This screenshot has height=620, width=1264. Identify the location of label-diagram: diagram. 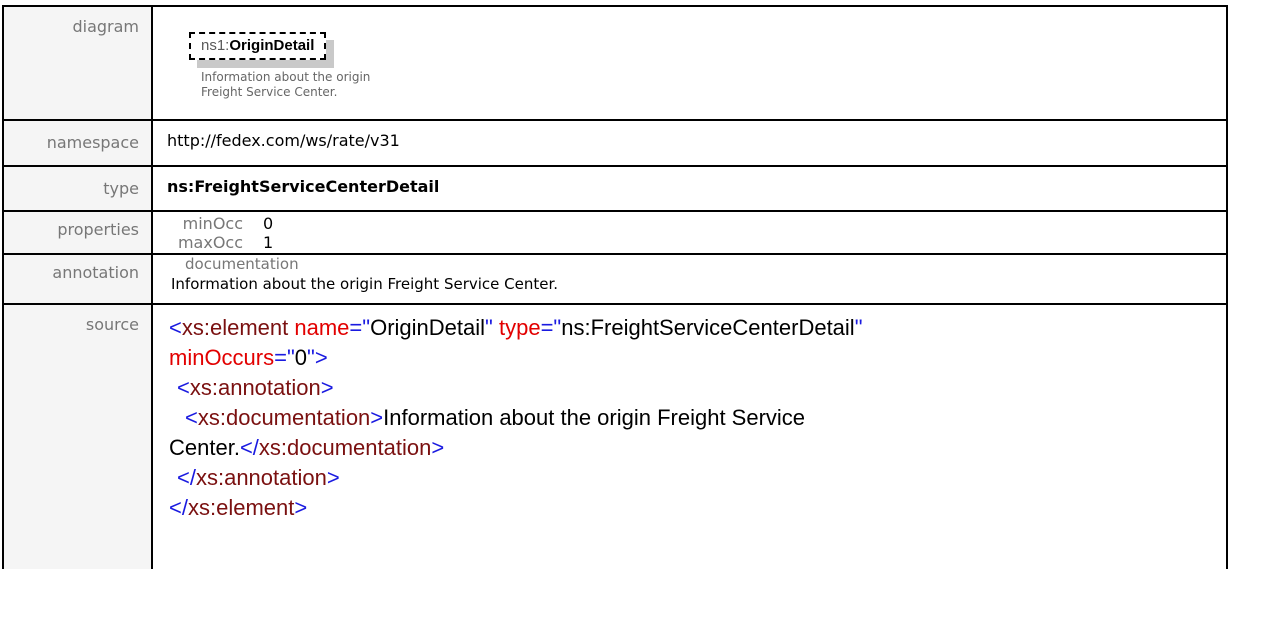
(77, 63).